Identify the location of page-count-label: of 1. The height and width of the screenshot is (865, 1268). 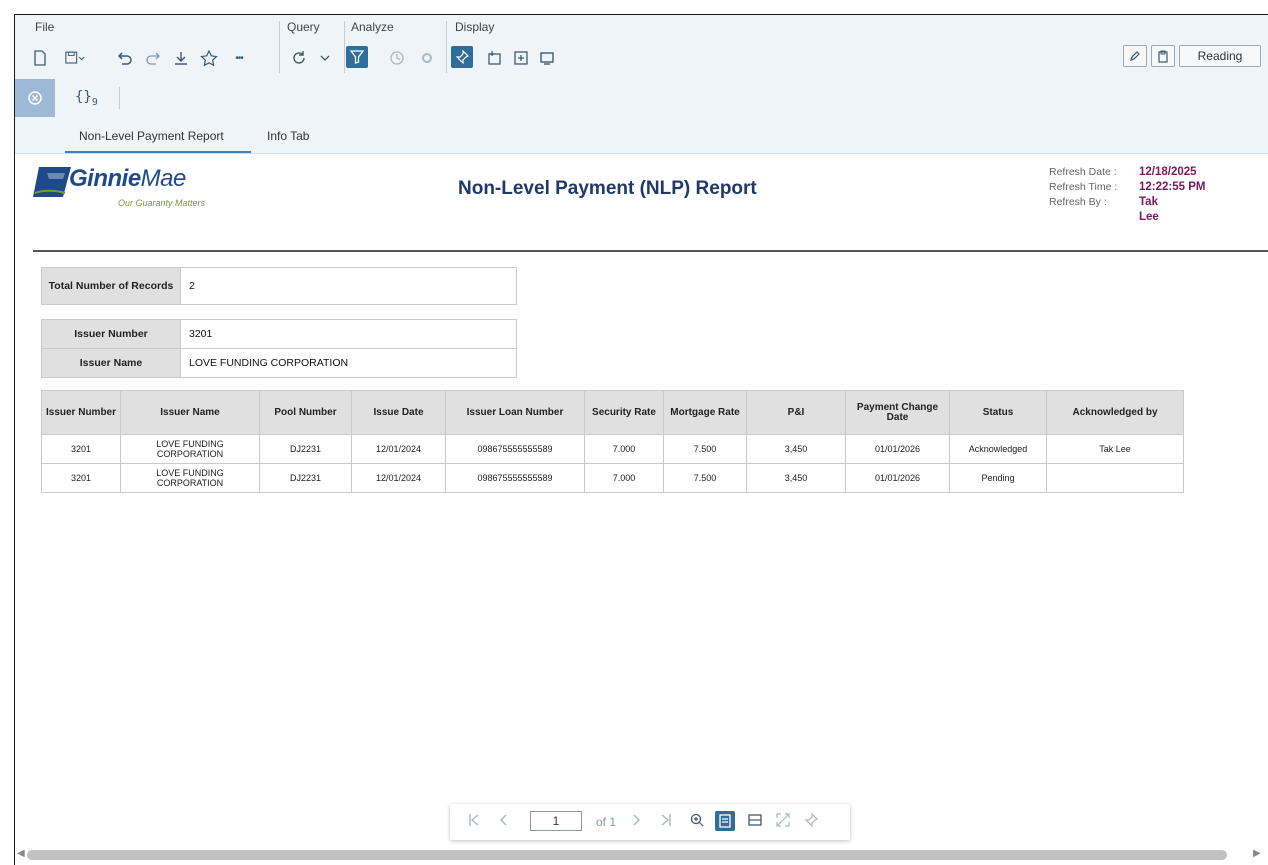
(606, 822).